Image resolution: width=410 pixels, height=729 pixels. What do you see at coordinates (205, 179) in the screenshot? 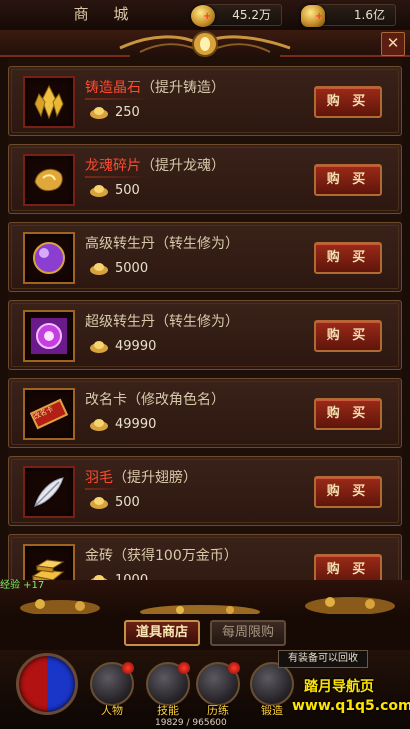
I see `shop-item-dragon-soul-fragment: 龙魂碎片（提升龙魂） 500 购 买` at bounding box center [205, 179].